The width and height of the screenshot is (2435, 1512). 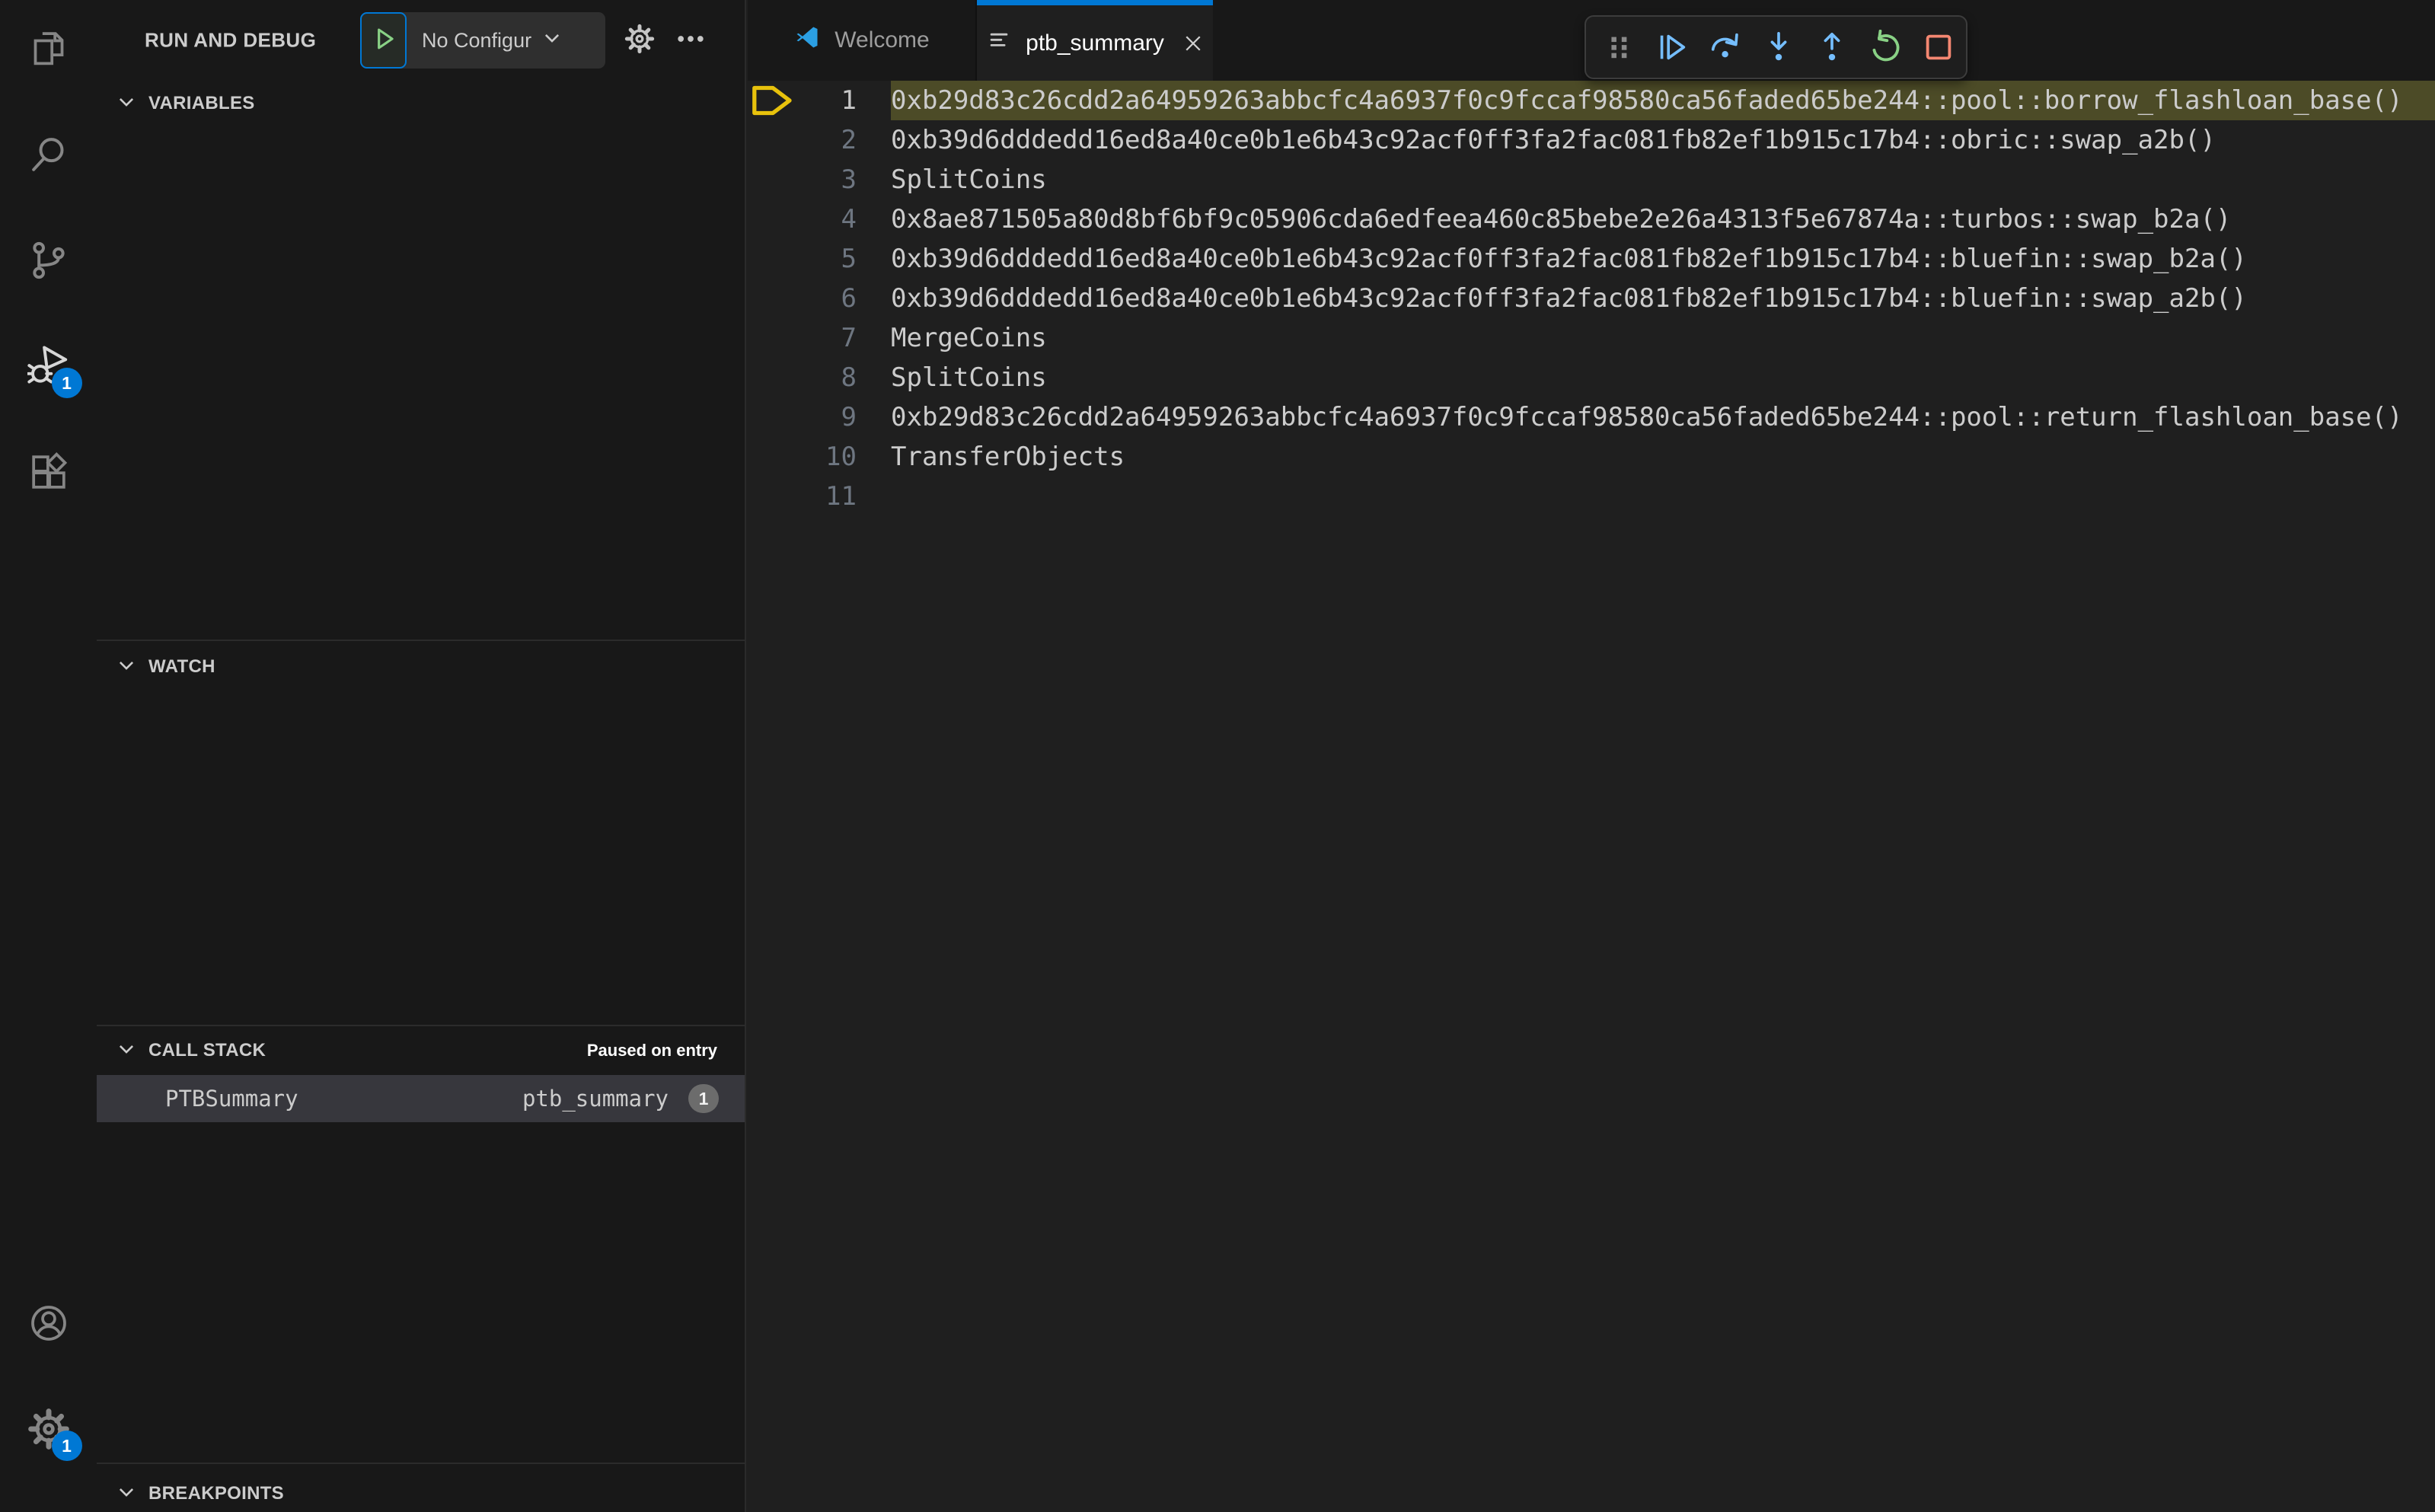 I want to click on drag-handle, so click(x=1618, y=47).